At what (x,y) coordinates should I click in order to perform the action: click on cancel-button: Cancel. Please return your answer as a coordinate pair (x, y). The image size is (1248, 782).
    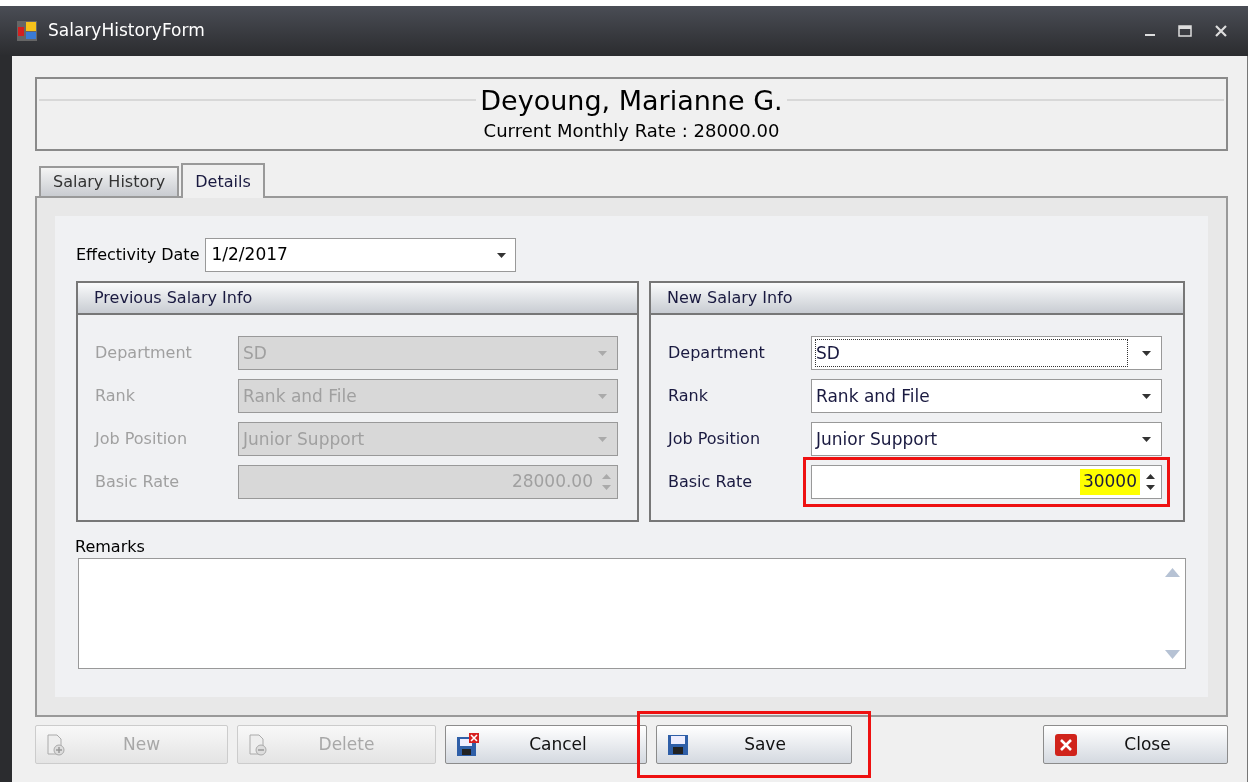
    Looking at the image, I should click on (546, 744).